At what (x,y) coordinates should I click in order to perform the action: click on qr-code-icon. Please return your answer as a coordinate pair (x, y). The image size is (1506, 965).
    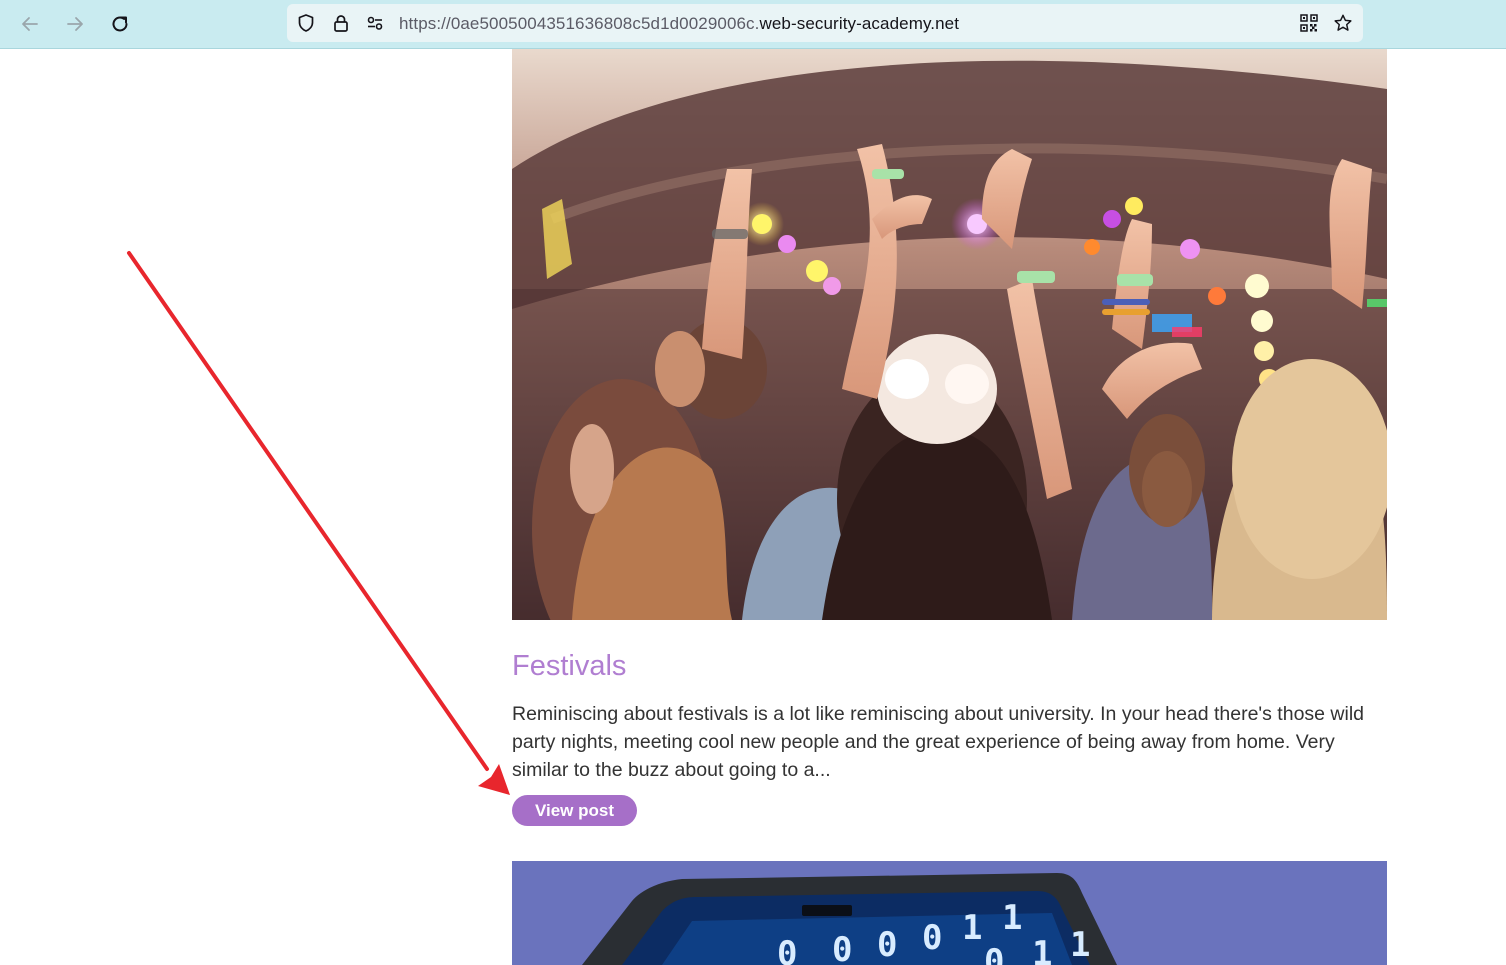
    Looking at the image, I should click on (1309, 23).